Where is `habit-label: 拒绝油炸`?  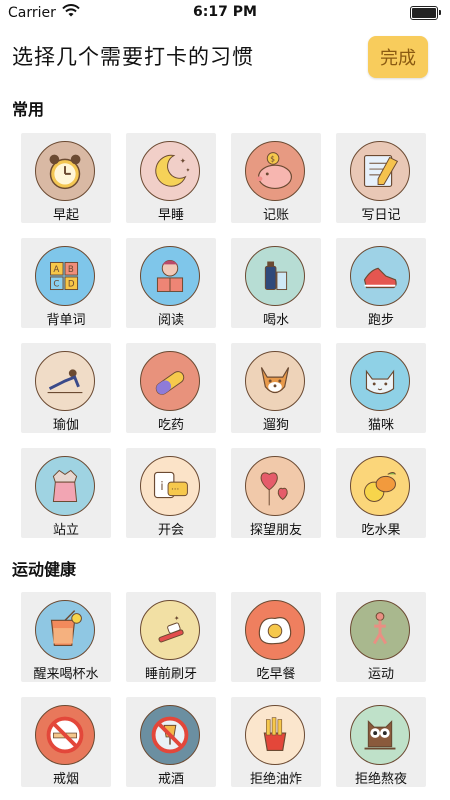 habit-label: 拒绝油炸 is located at coordinates (275, 779).